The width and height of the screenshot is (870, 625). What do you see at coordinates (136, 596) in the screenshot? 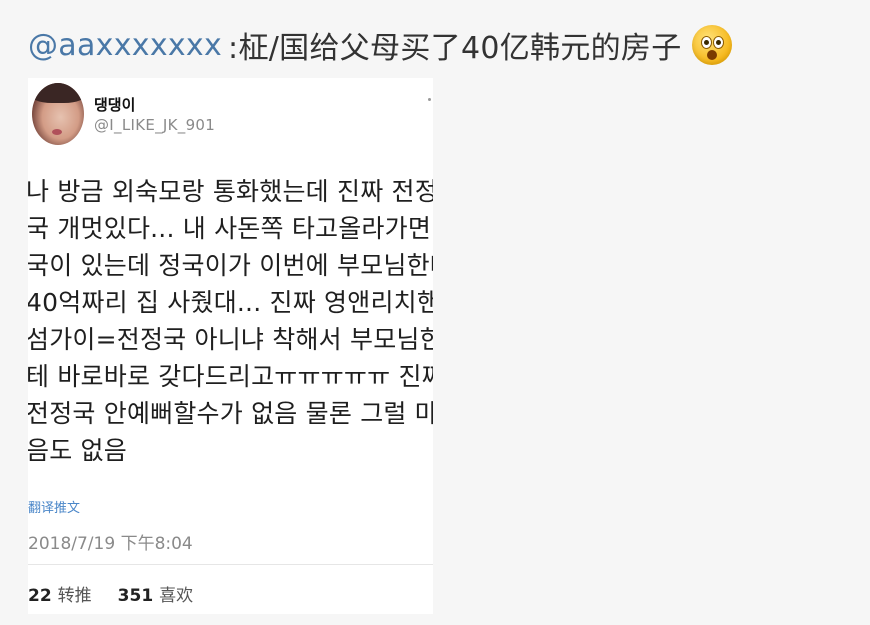
I see `like-count: 351` at bounding box center [136, 596].